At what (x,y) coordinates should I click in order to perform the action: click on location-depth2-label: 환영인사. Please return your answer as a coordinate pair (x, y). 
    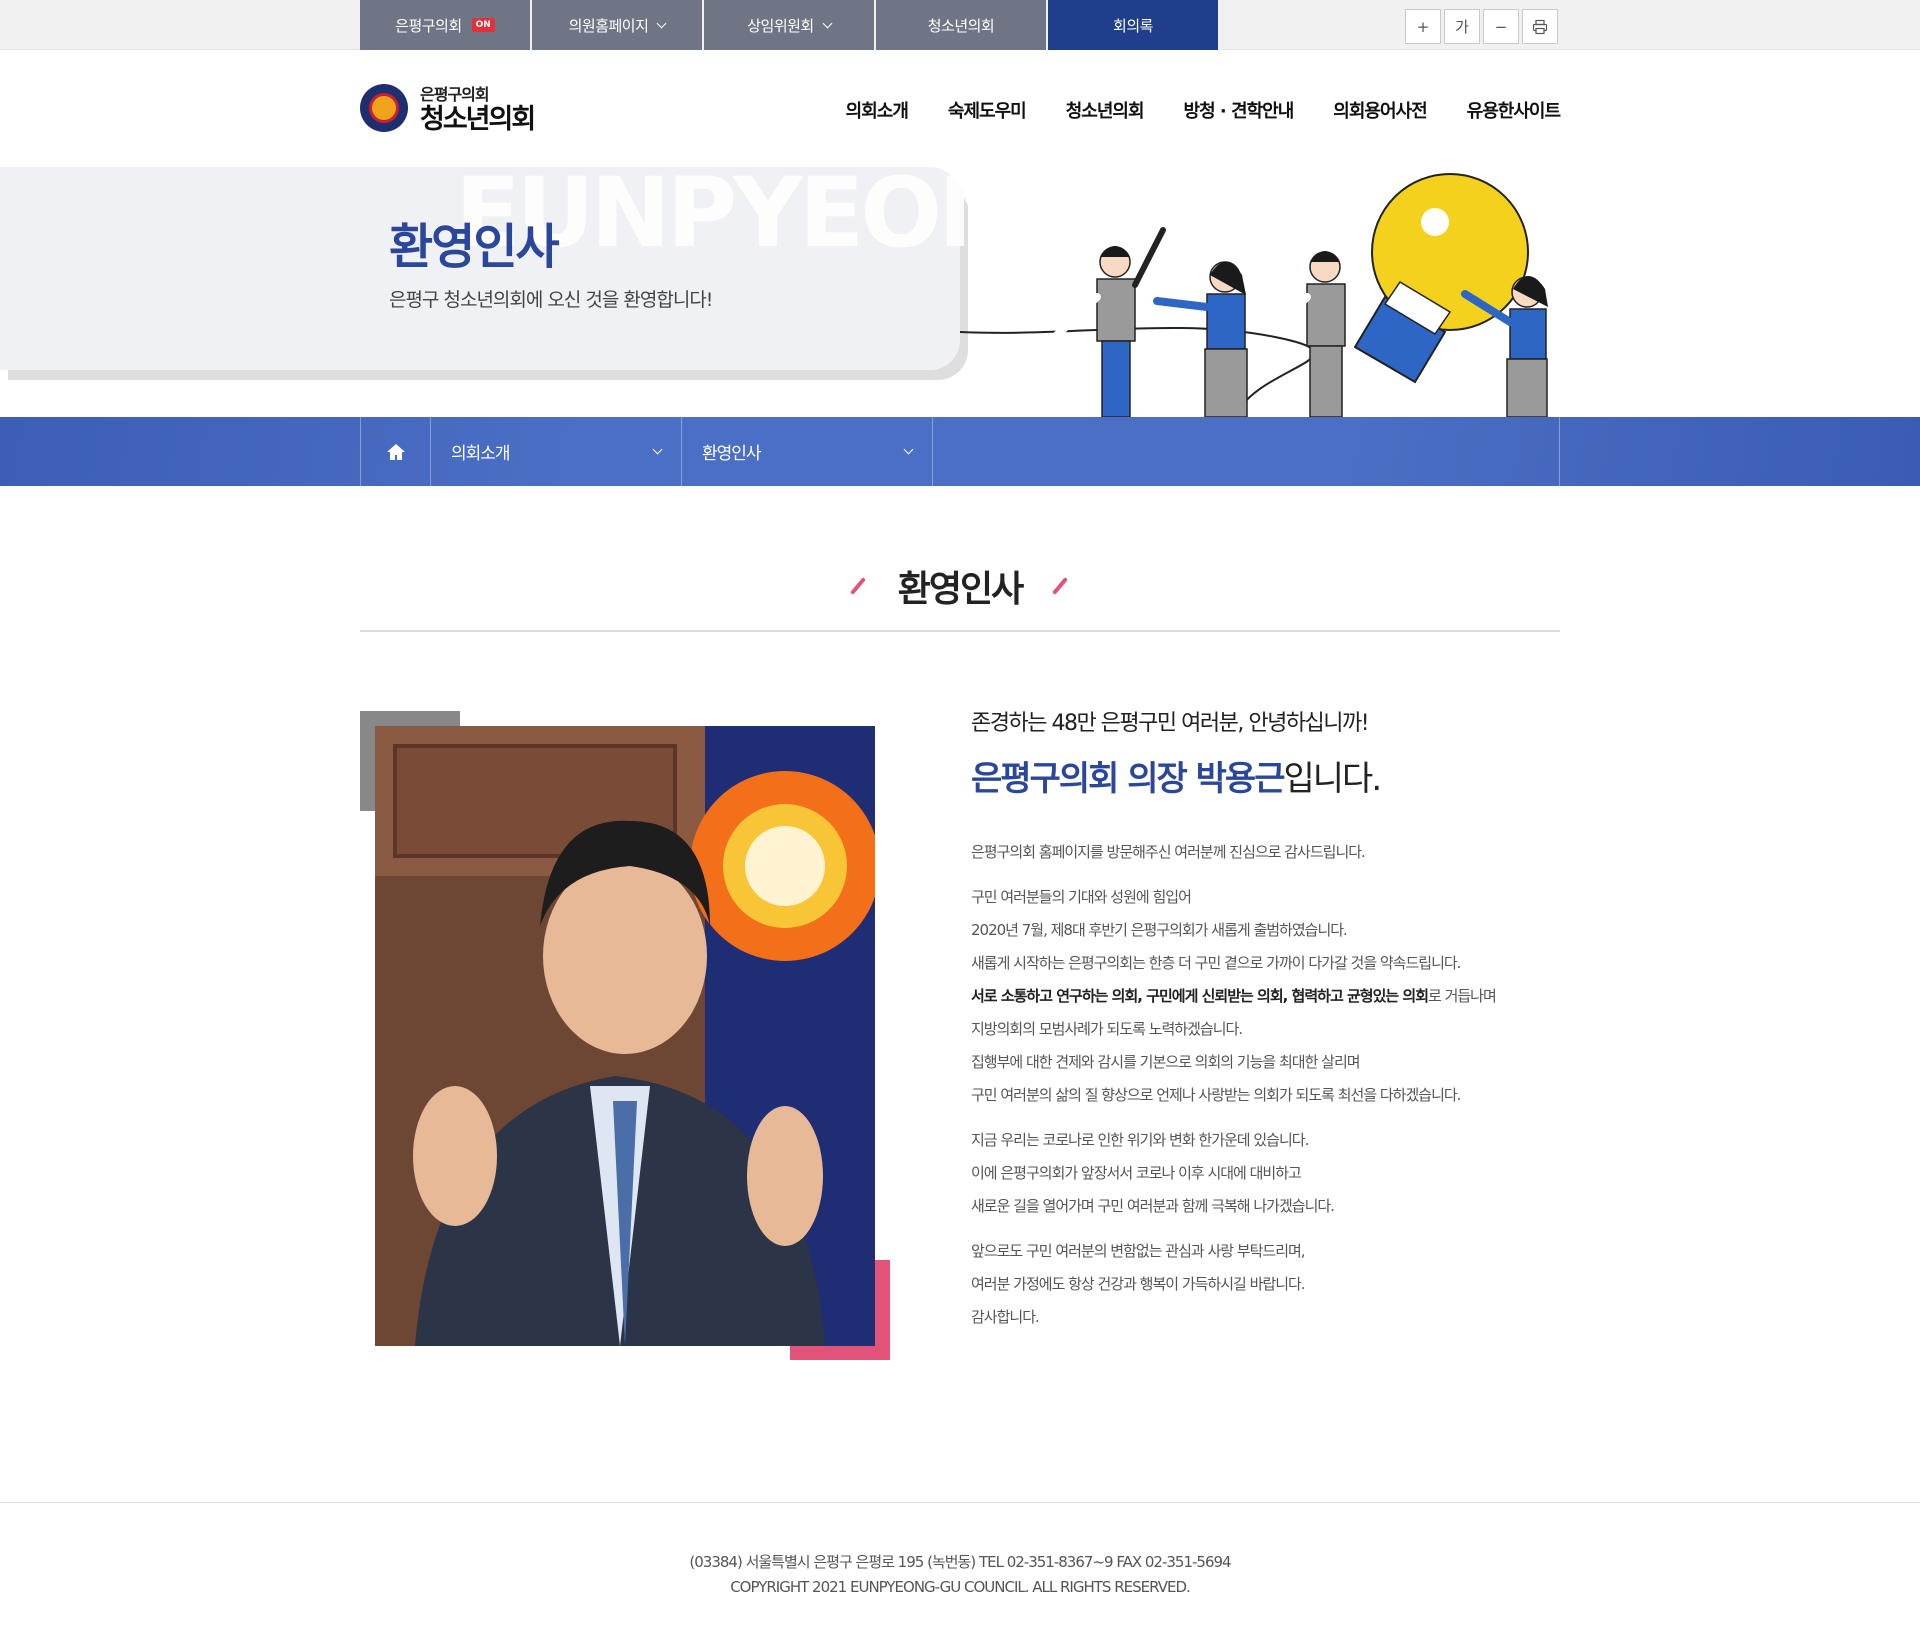
    Looking at the image, I should click on (732, 454).